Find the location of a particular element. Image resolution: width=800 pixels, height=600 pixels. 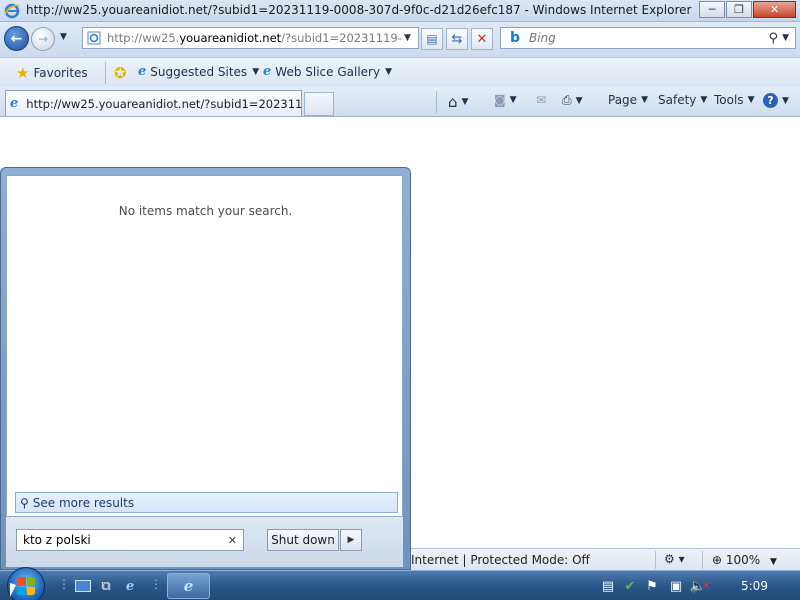

favorites-button: ★ Favorites is located at coordinates (52, 73).